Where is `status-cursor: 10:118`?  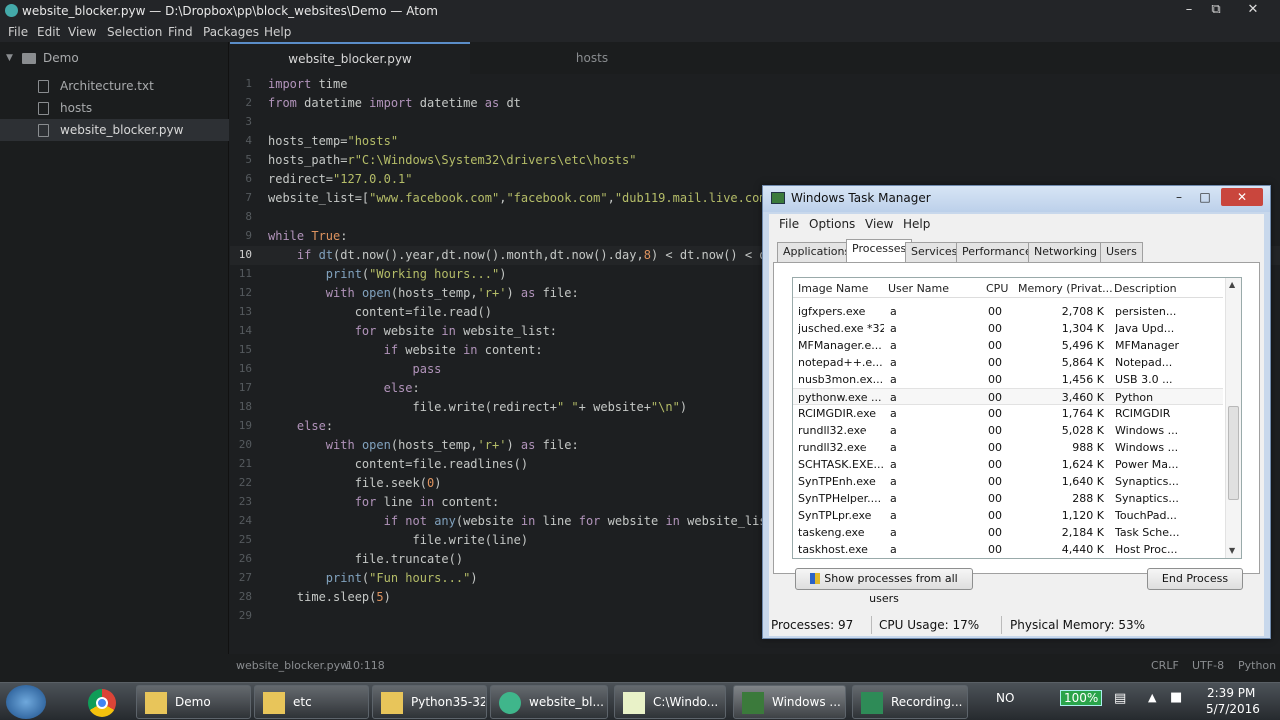
status-cursor: 10:118 is located at coordinates (365, 666).